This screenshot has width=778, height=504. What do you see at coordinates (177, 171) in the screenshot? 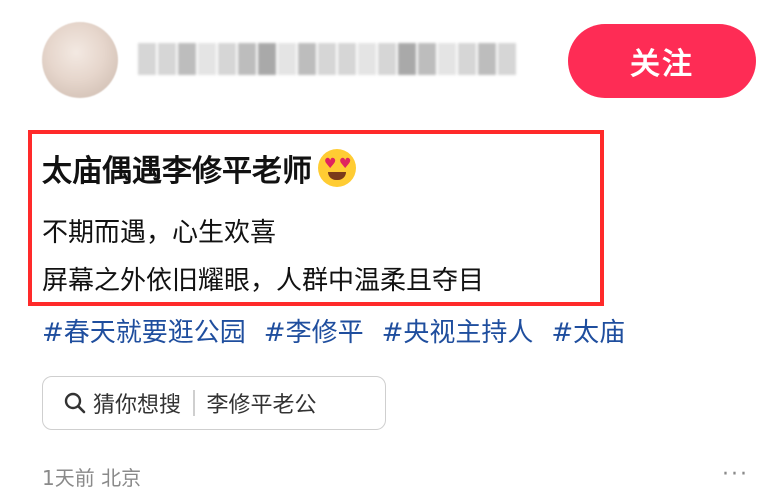
I see `post-title-text: 太庙偶遇李修平老师` at bounding box center [177, 171].